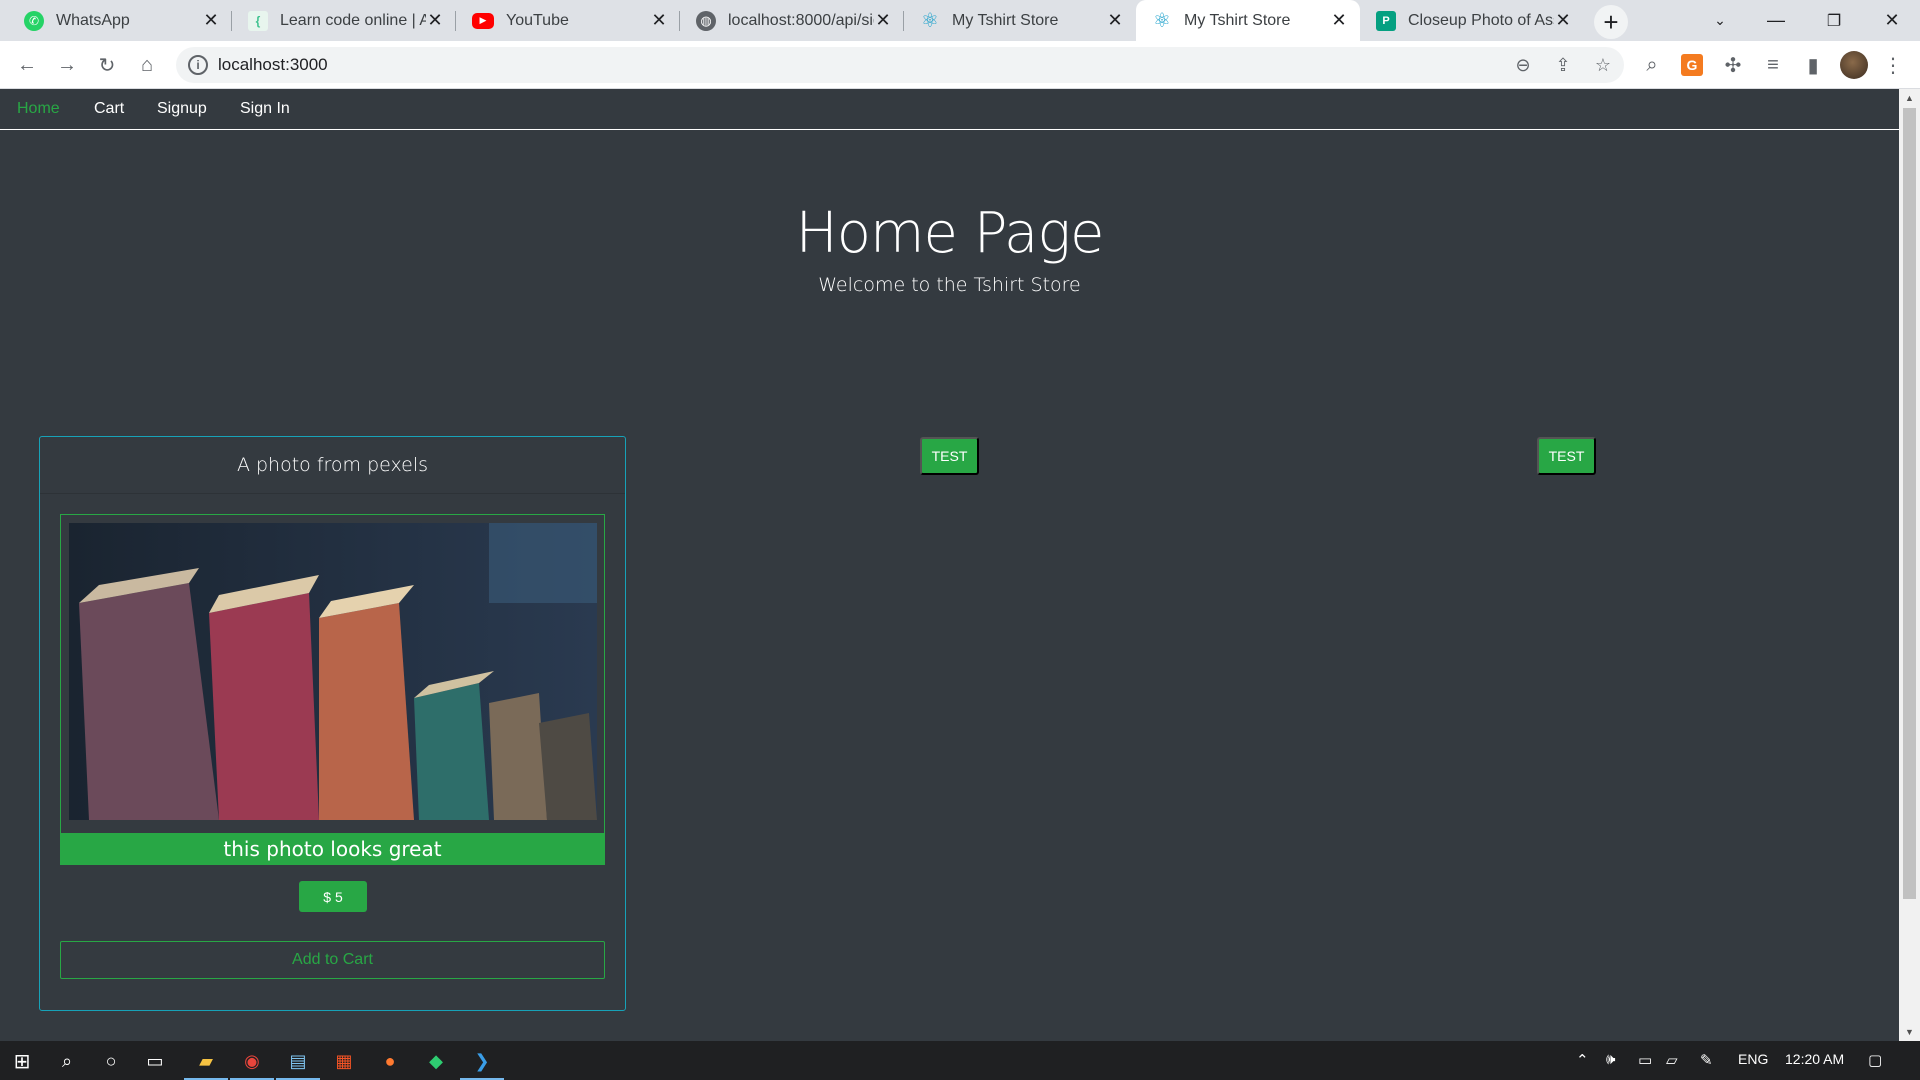  What do you see at coordinates (949, 456) in the screenshot?
I see `test-button-1: TEST` at bounding box center [949, 456].